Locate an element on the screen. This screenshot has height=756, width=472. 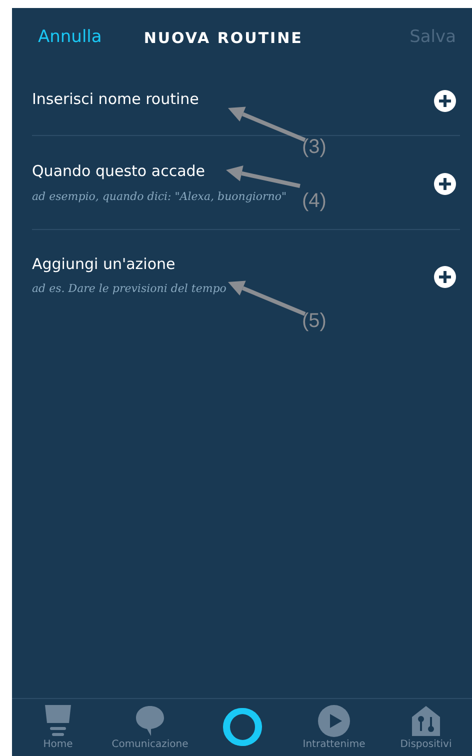
play-icon is located at coordinates (334, 721).